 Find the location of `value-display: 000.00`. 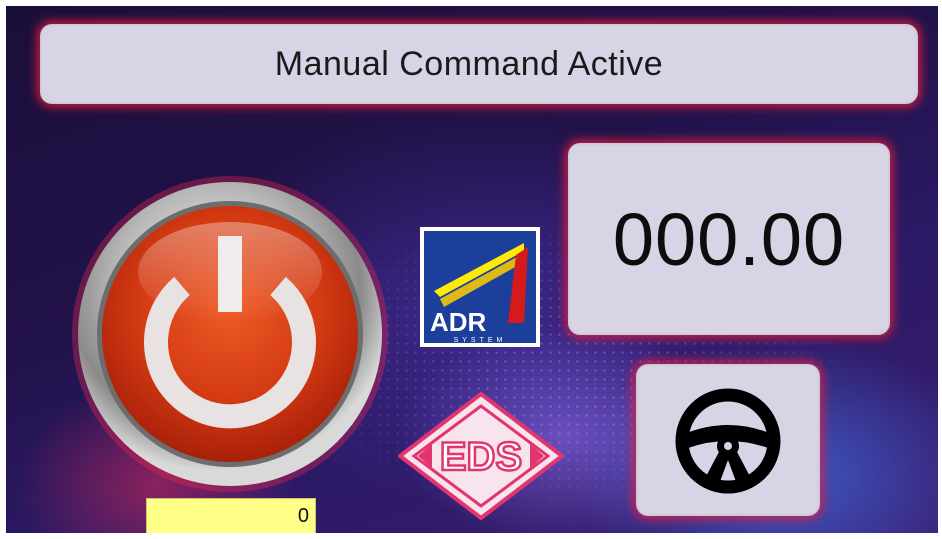

value-display: 000.00 is located at coordinates (729, 239).